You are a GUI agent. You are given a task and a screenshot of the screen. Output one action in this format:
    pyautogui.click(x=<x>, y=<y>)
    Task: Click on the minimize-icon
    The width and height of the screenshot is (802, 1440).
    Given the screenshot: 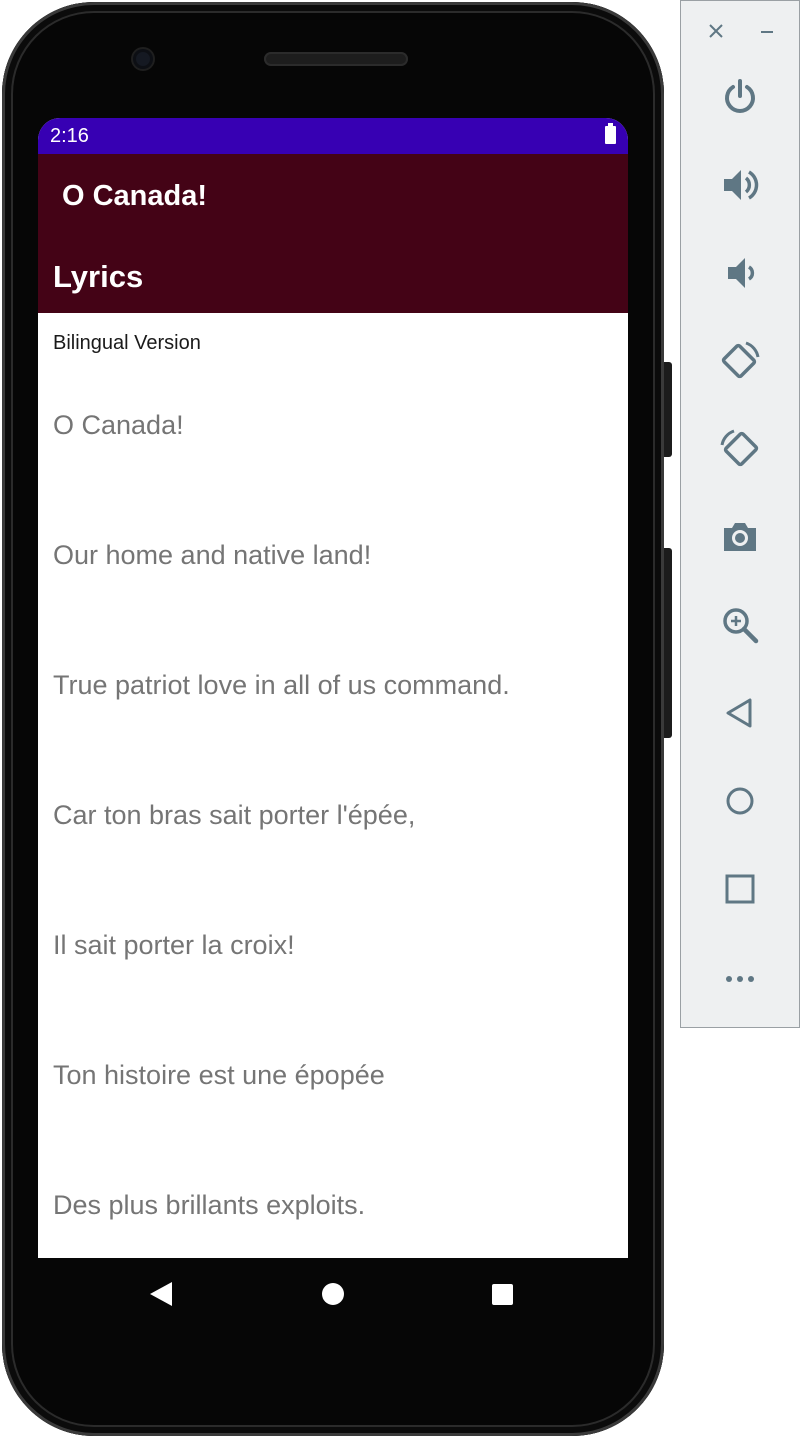 What is the action you would take?
    pyautogui.click(x=767, y=31)
    